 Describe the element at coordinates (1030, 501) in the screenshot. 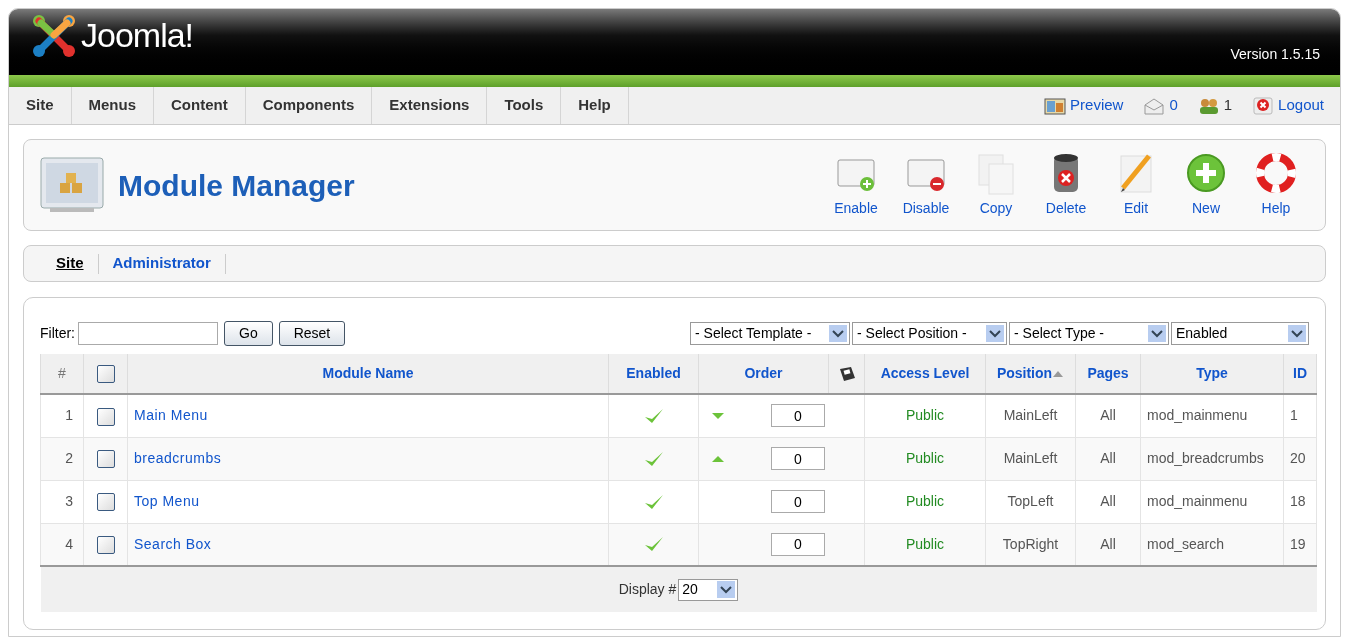

I see `table-cell: TopLeft` at that location.